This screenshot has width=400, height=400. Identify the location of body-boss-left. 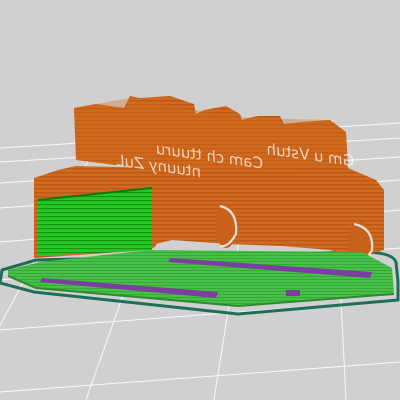
(226, 226).